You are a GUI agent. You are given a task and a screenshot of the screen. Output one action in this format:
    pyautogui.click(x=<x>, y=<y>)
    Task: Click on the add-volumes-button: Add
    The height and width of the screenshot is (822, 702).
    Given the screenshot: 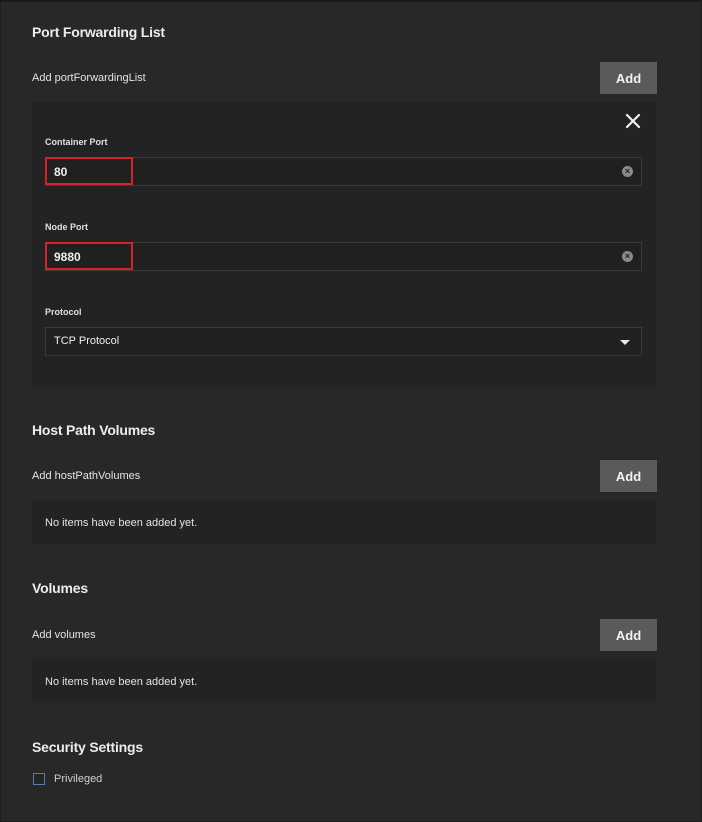 What is the action you would take?
    pyautogui.click(x=628, y=635)
    